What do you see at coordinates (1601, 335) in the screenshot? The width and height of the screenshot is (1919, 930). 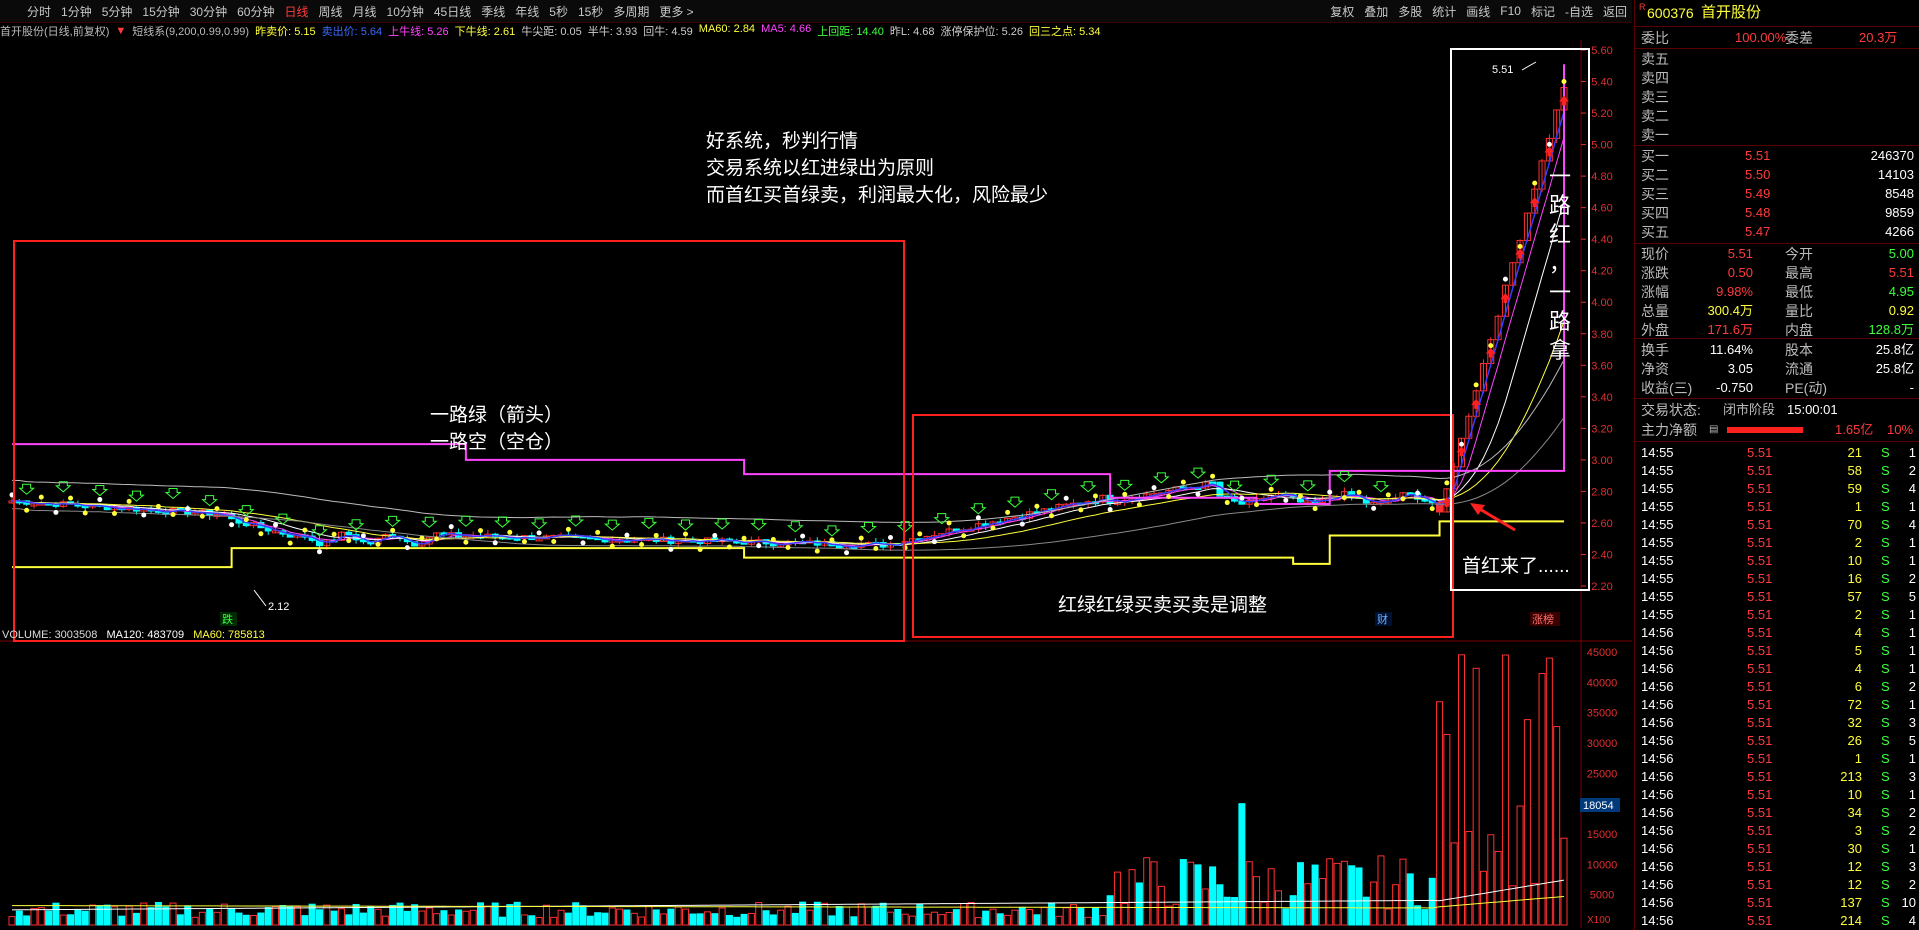 I see `price-axis-label: 3.80` at bounding box center [1601, 335].